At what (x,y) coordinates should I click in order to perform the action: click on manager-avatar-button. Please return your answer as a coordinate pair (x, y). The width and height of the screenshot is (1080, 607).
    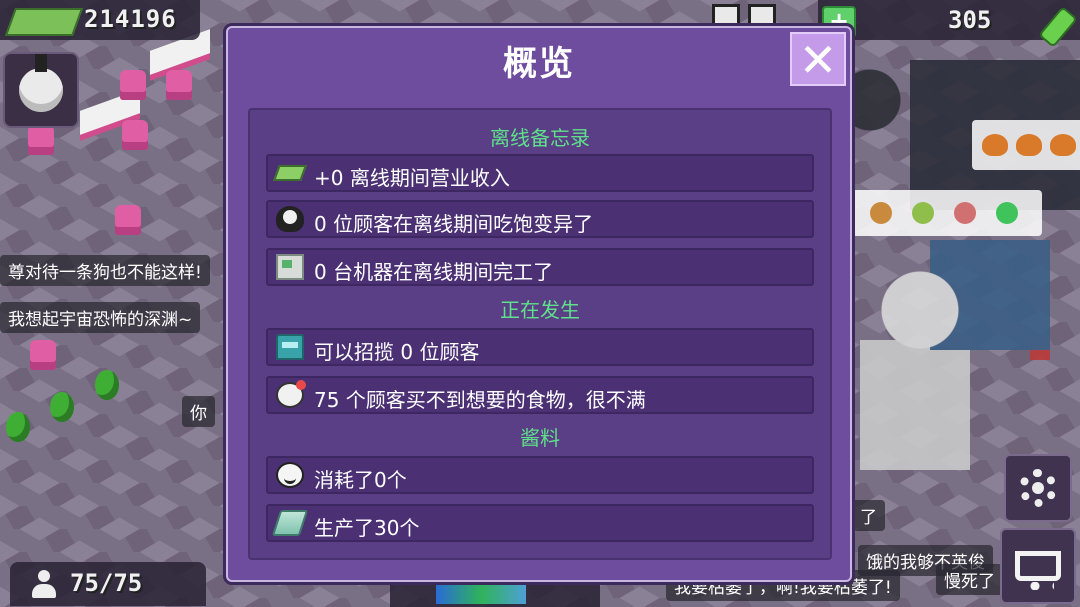
    Looking at the image, I should click on (41, 90).